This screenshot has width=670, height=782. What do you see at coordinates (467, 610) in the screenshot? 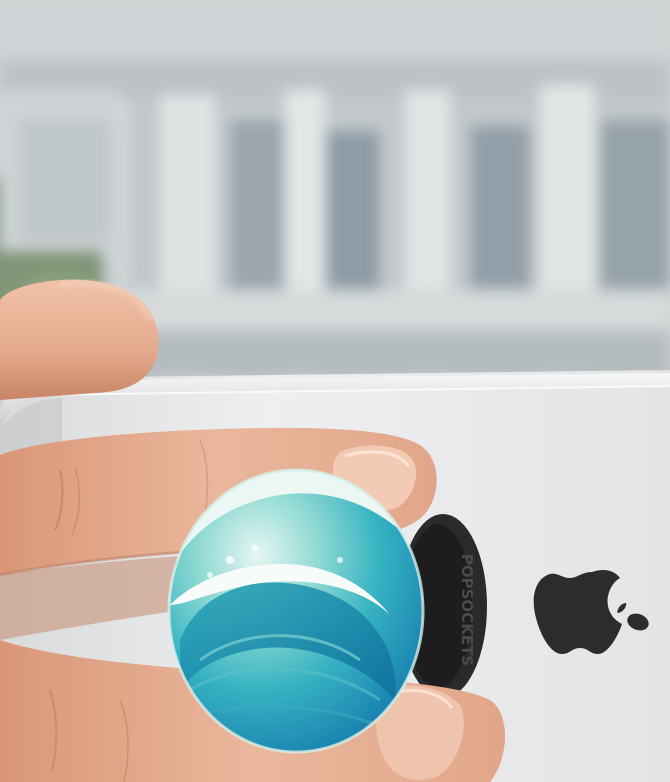
I see `grip-brand-text: POPSOCKETS` at bounding box center [467, 610].